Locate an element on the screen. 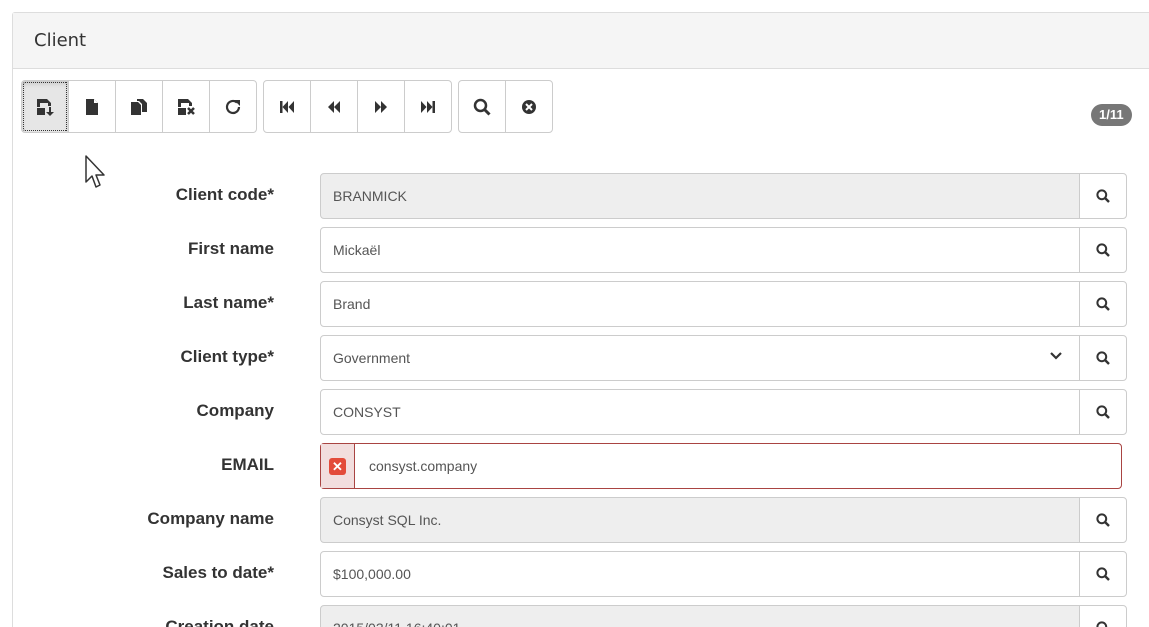 The height and width of the screenshot is (627, 1149). first-record-icon is located at coordinates (287, 106).